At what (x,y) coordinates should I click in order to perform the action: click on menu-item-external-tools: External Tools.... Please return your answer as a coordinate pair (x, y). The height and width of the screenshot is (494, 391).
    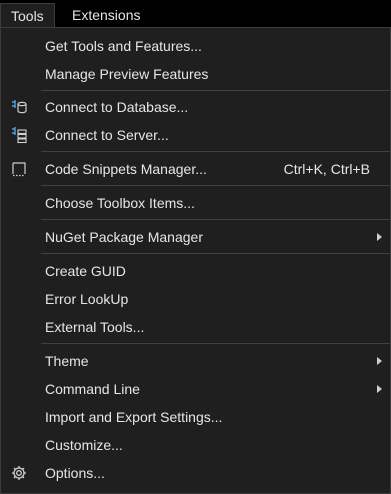
    Looking at the image, I should click on (196, 327).